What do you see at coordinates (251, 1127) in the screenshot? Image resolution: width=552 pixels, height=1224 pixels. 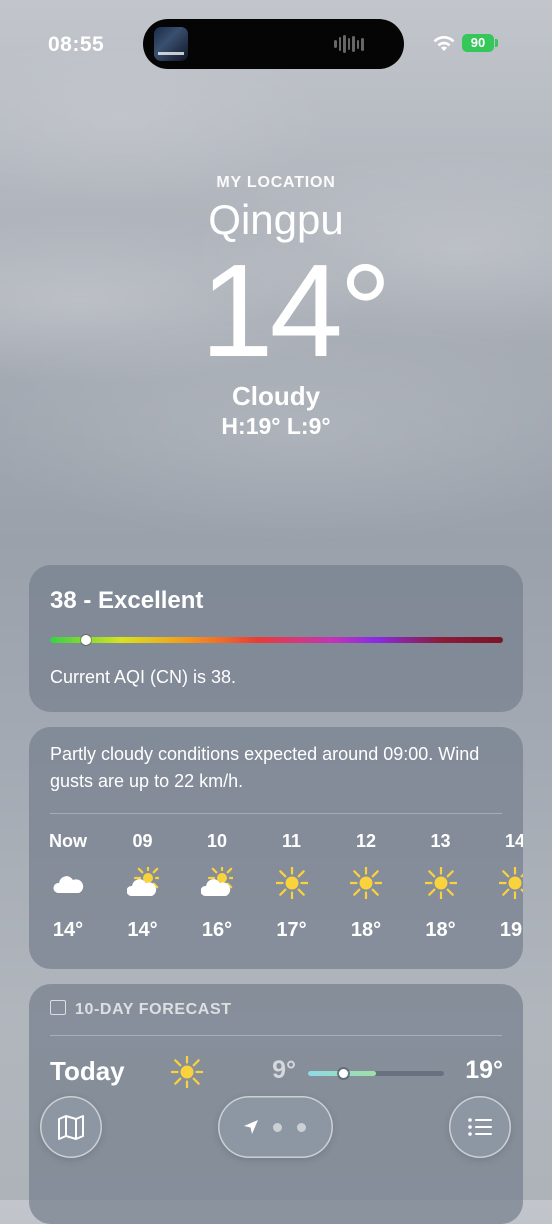 I see `location-arrow-icon` at bounding box center [251, 1127].